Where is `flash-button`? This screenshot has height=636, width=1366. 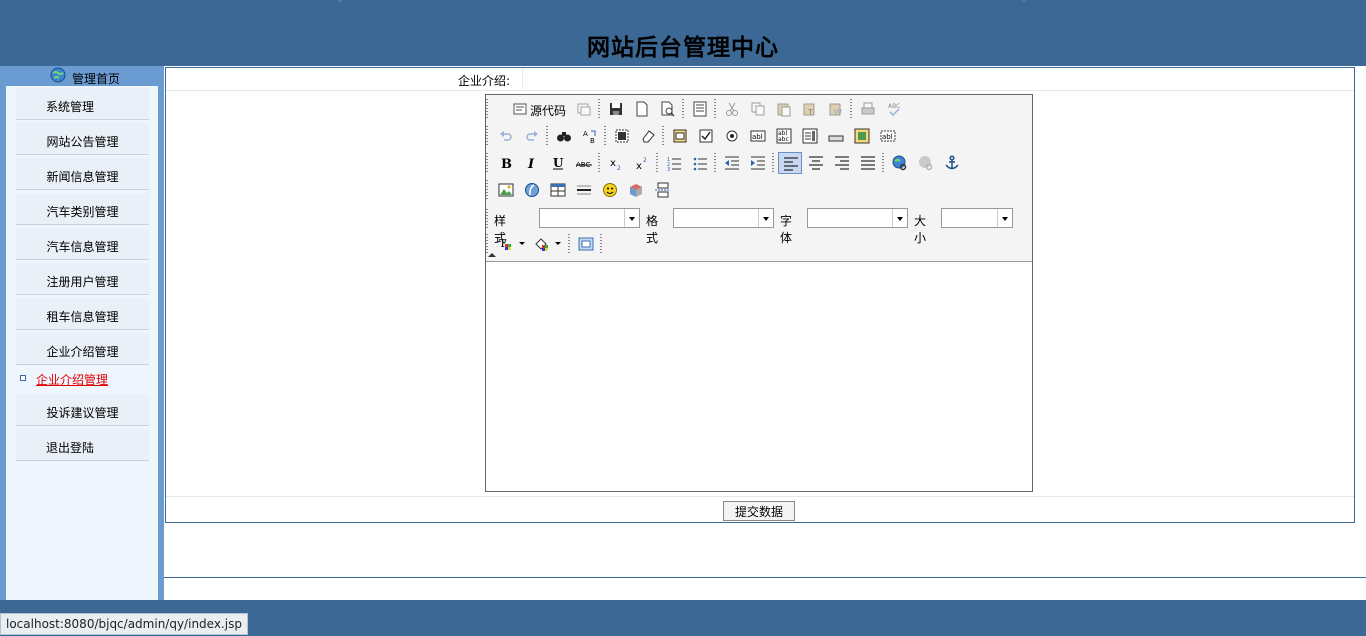
flash-button is located at coordinates (532, 190).